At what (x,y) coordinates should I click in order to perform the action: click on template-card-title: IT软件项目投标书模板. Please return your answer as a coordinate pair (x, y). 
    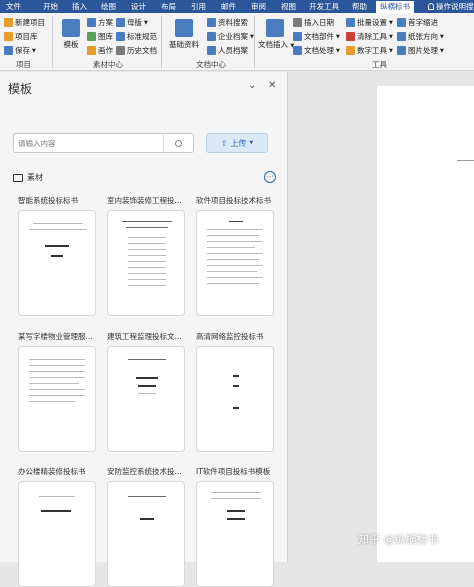
    Looking at the image, I should click on (233, 471).